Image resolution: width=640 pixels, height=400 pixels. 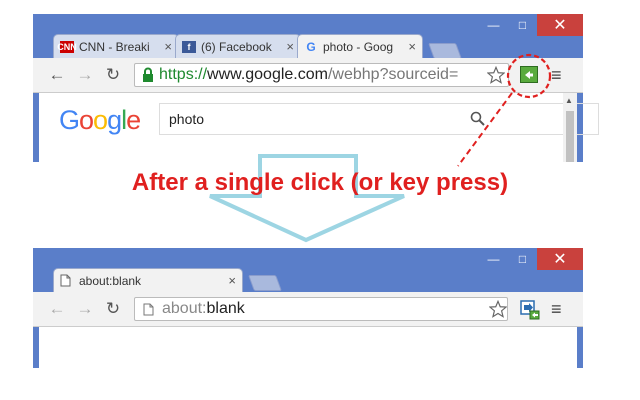 I want to click on url-rest: blank, so click(x=225, y=308).